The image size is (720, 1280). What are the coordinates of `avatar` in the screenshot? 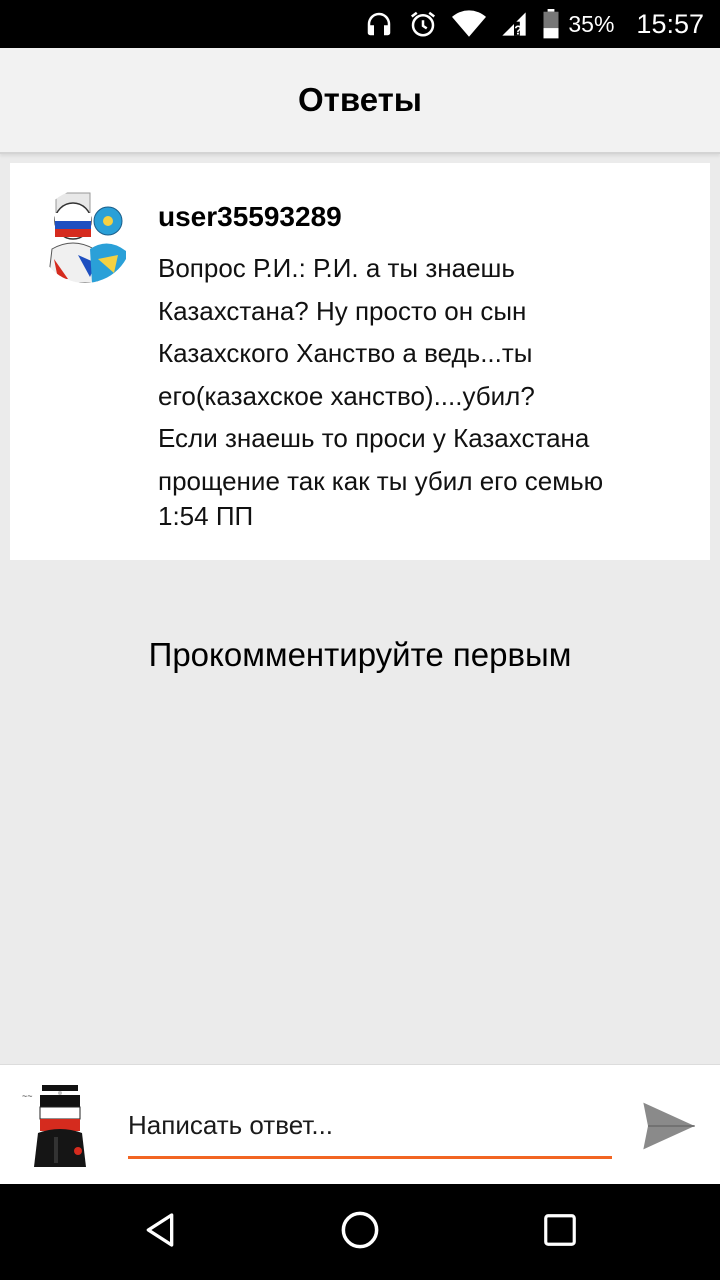 It's located at (85, 236).